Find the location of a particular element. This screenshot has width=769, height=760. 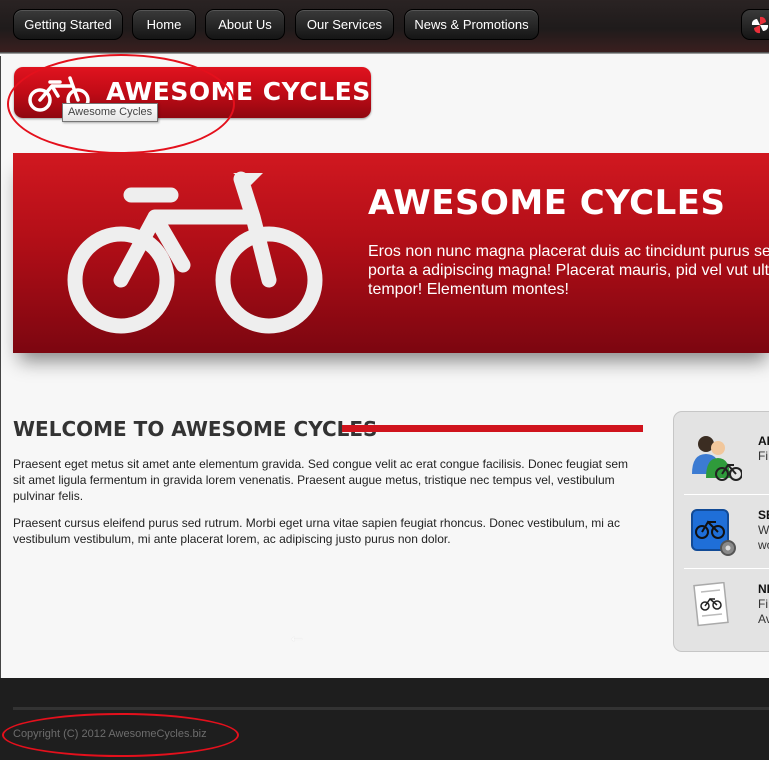

bike-settings-icon is located at coordinates (713, 532).